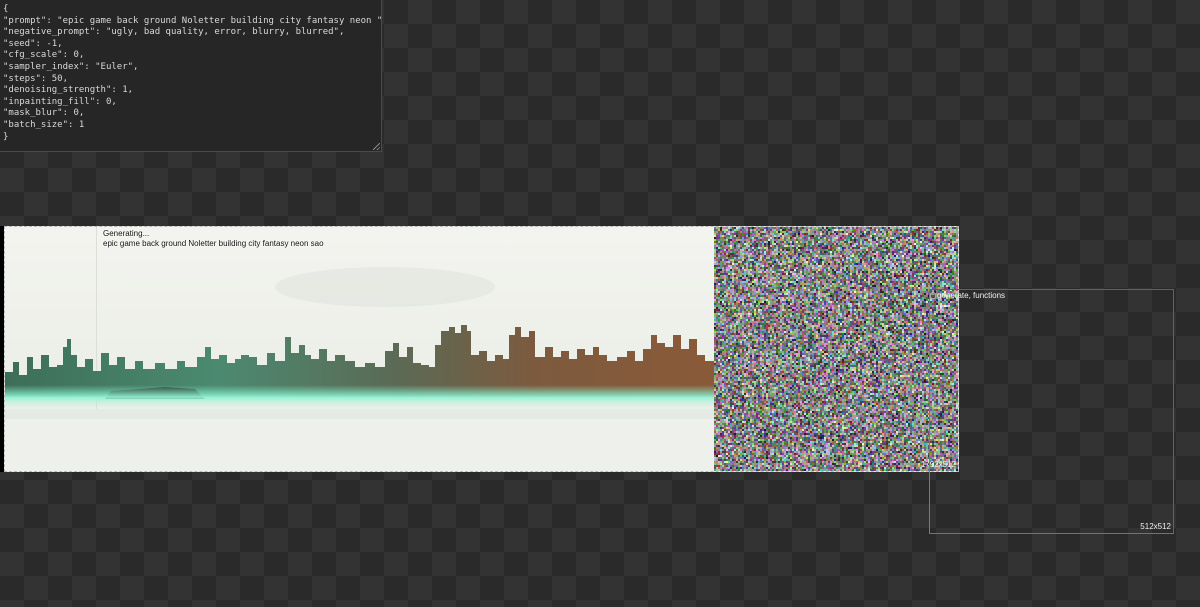  Describe the element at coordinates (933, 295) in the screenshot. I see `mouse-icon` at that location.